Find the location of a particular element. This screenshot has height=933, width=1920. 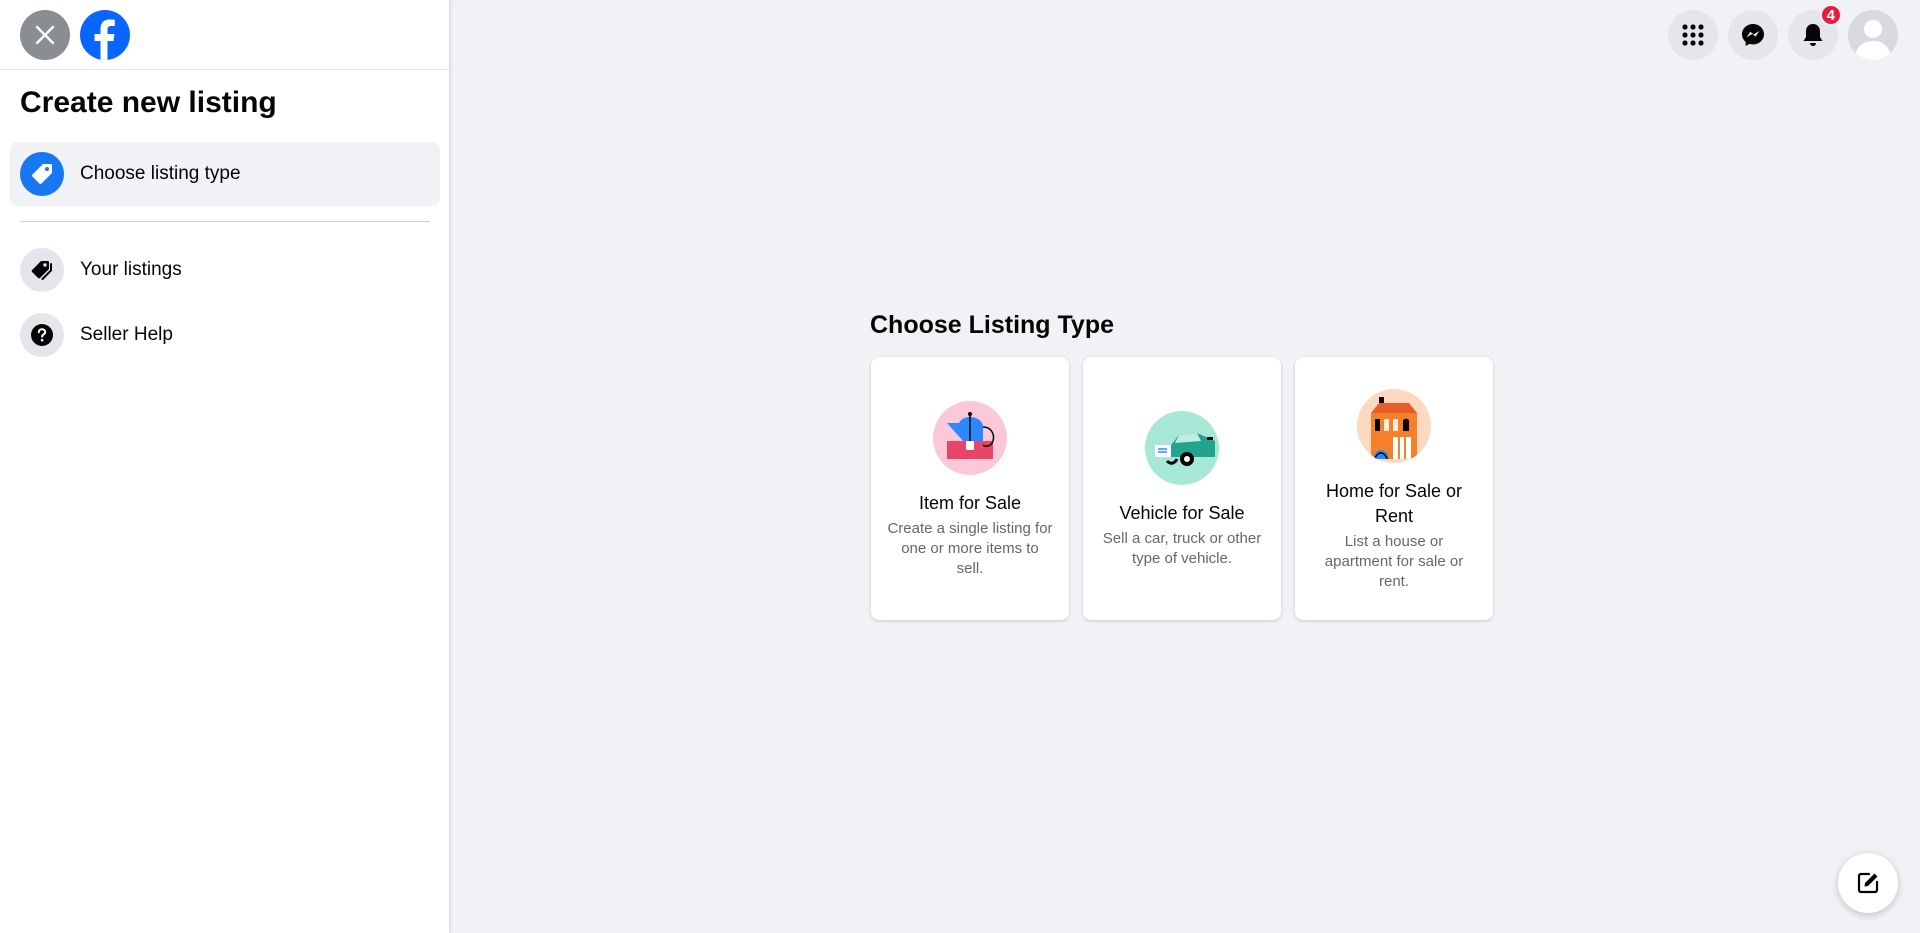

nav-item-choose-listing-type: Choose listing type is located at coordinates (225, 174).